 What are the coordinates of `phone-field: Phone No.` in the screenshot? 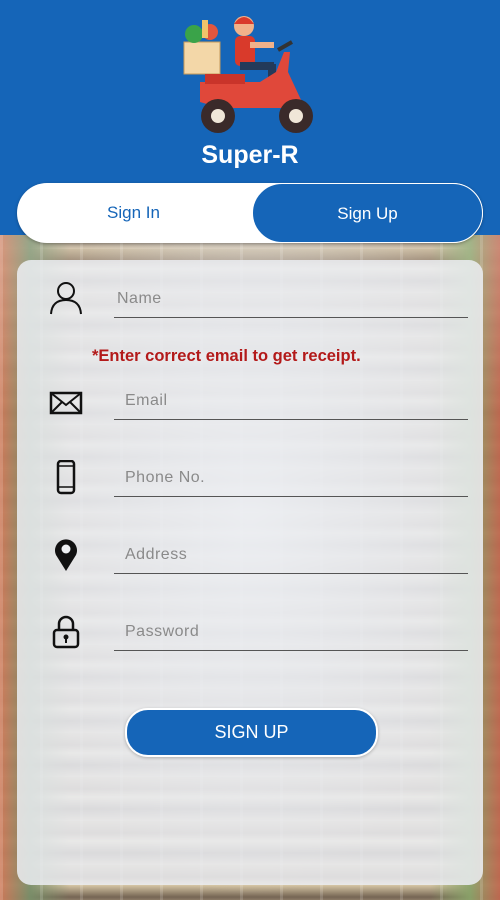 It's located at (250, 490).